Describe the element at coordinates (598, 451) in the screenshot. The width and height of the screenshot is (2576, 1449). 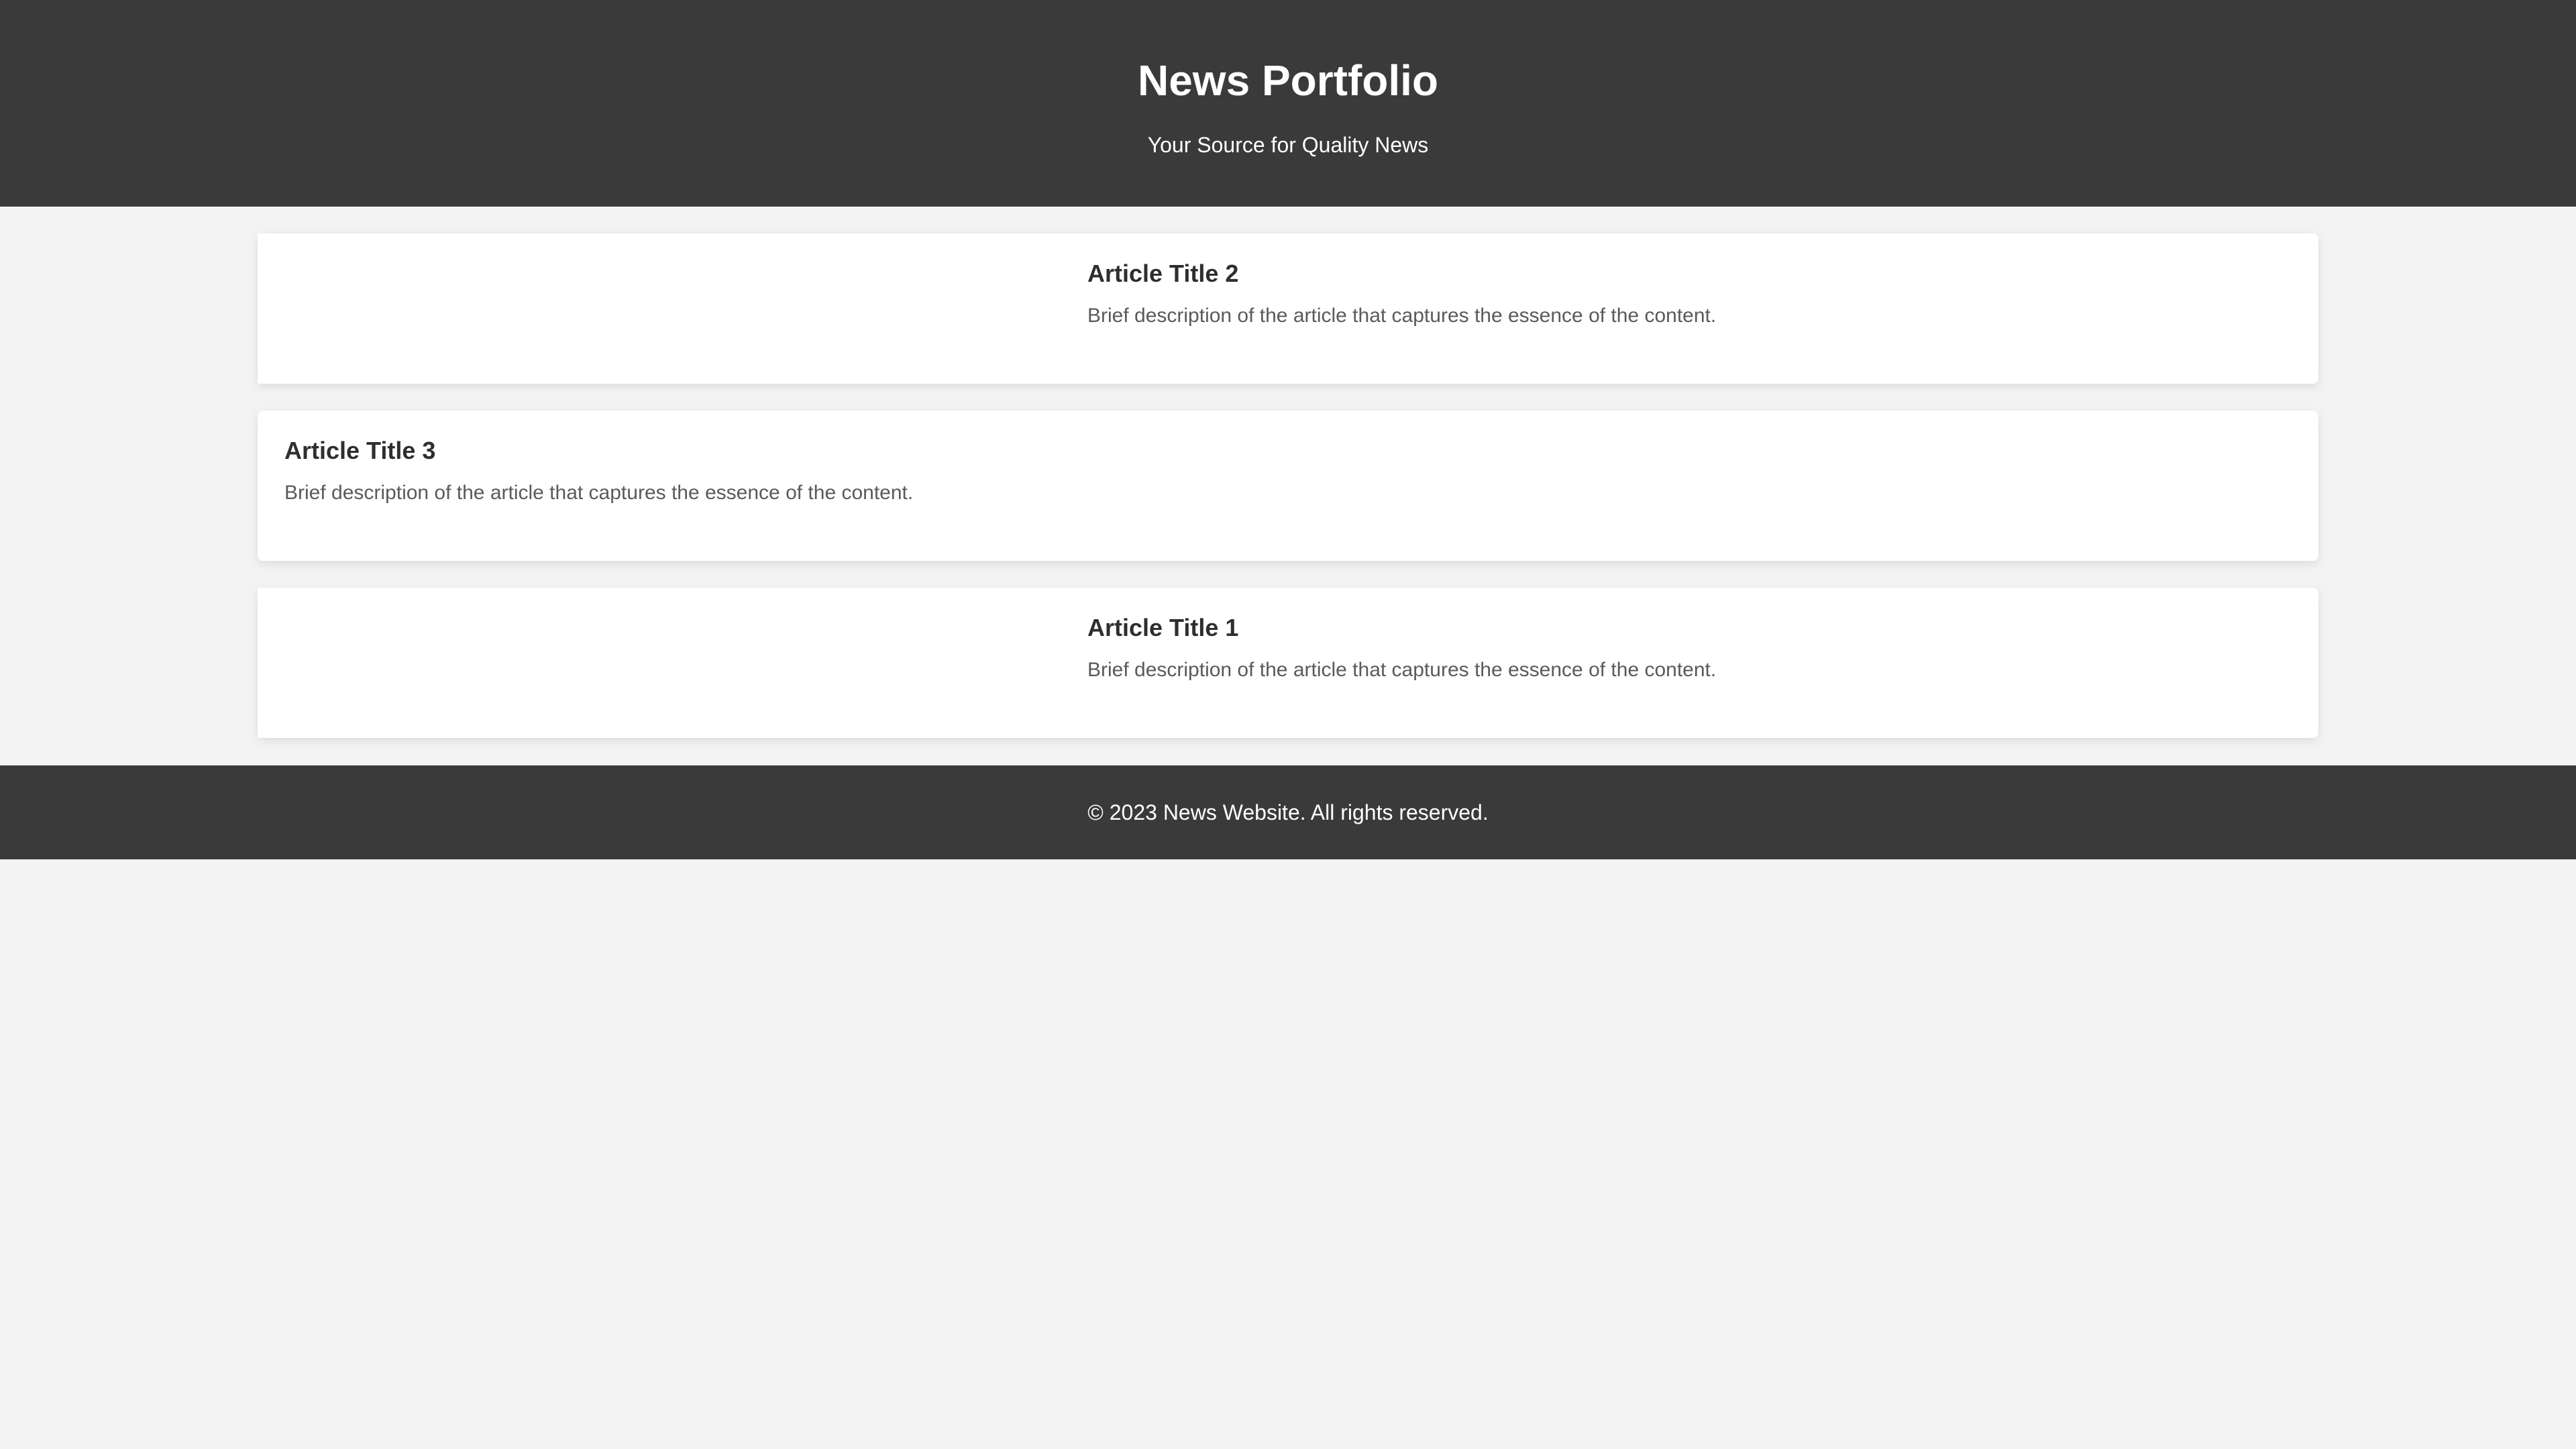
I see `article-title: Article Title 3` at that location.